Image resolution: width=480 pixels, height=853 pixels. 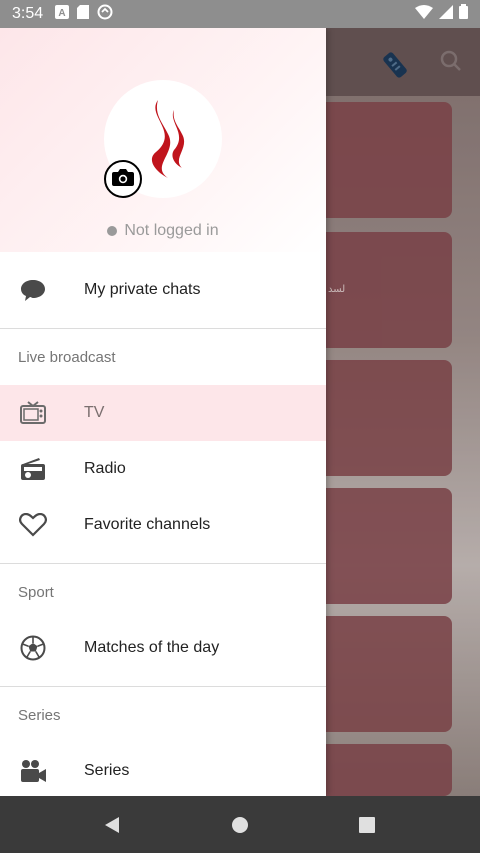 I want to click on tv-icon, so click(x=33, y=413).